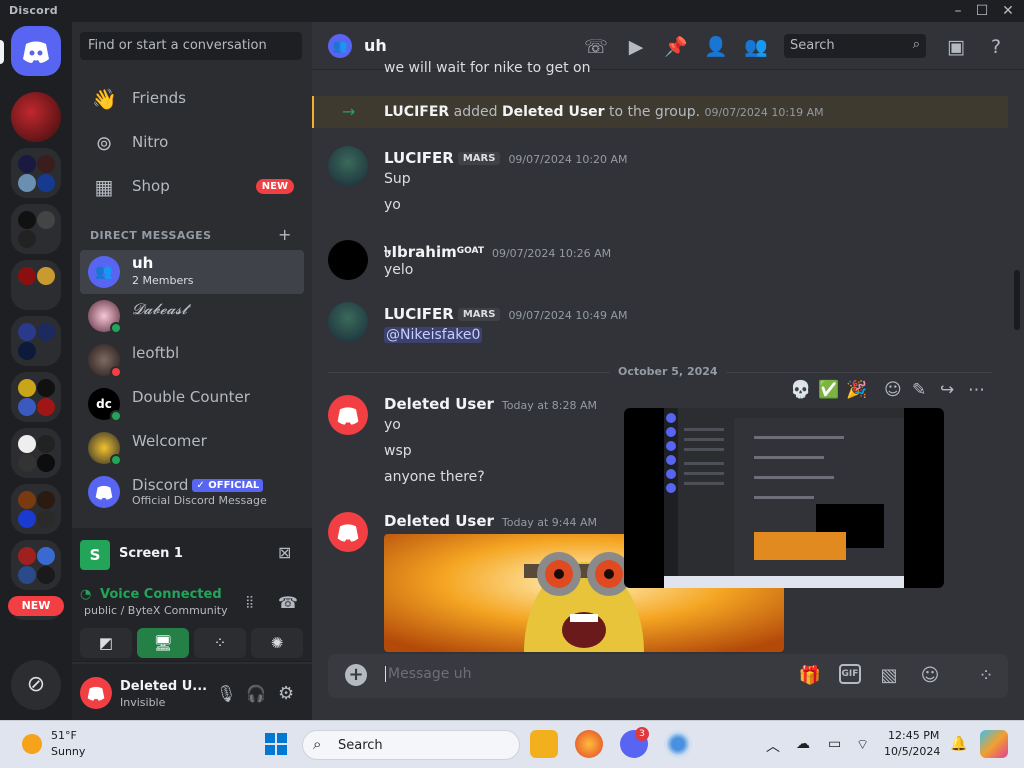 The image size is (1024, 768). What do you see at coordinates (420, 252) in the screenshot?
I see `message-author: ৳Ibrahim` at bounding box center [420, 252].